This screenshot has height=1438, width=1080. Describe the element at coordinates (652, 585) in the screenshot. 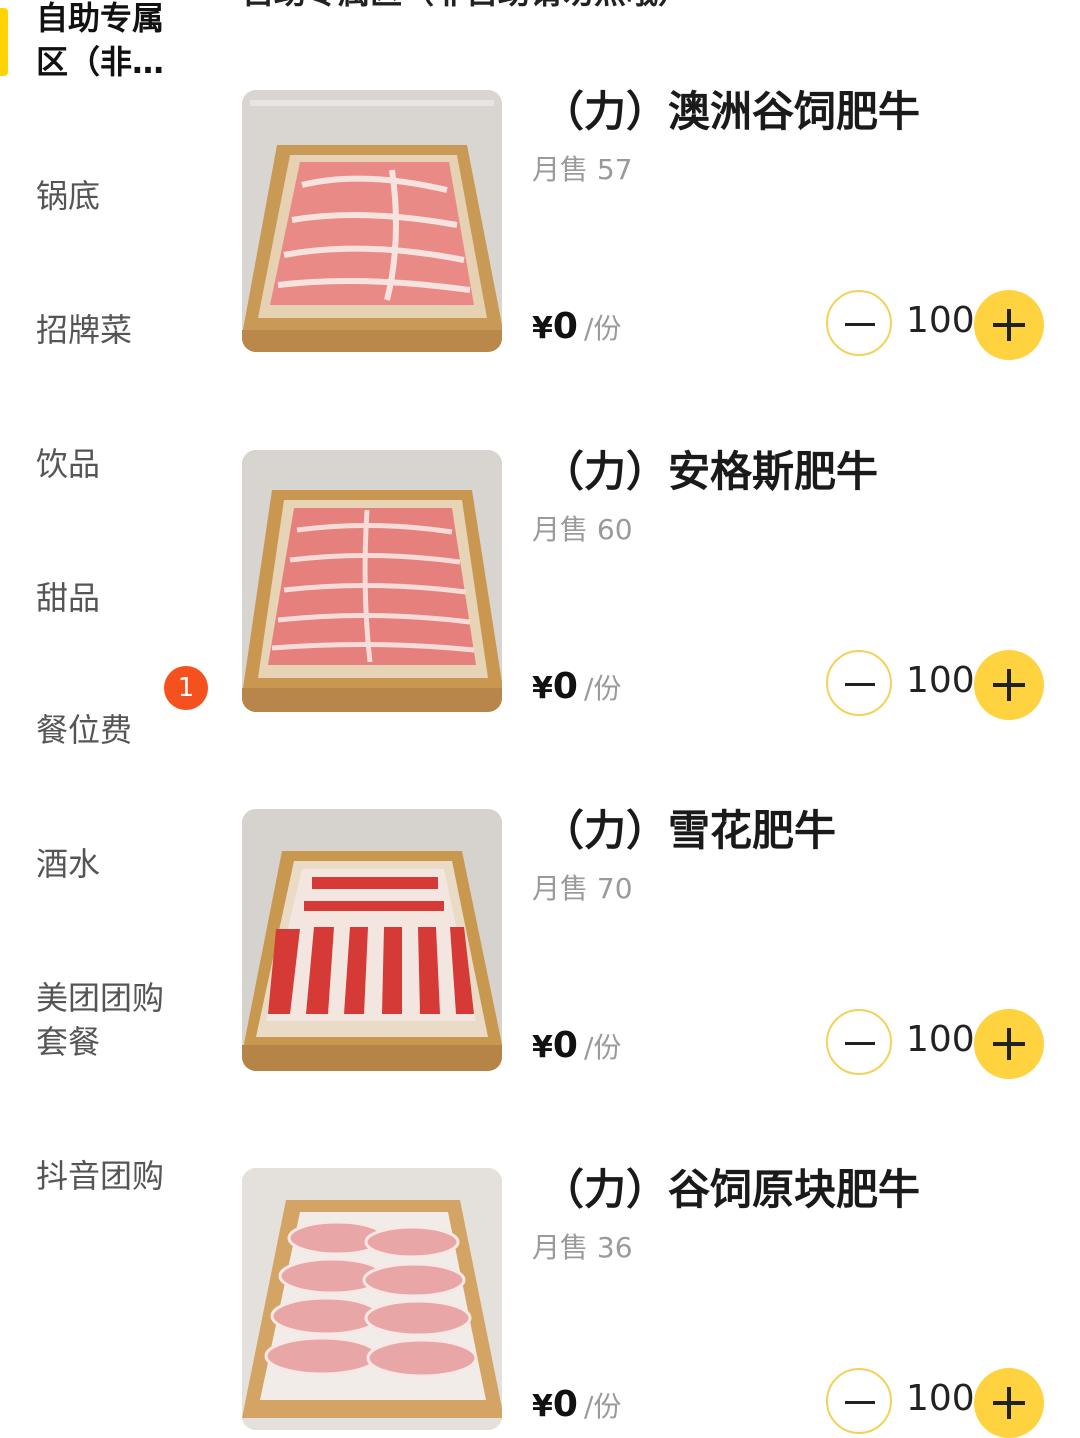

I see `product-card: （力）安格斯肥牛 月售 60 ¥0/份 100` at that location.